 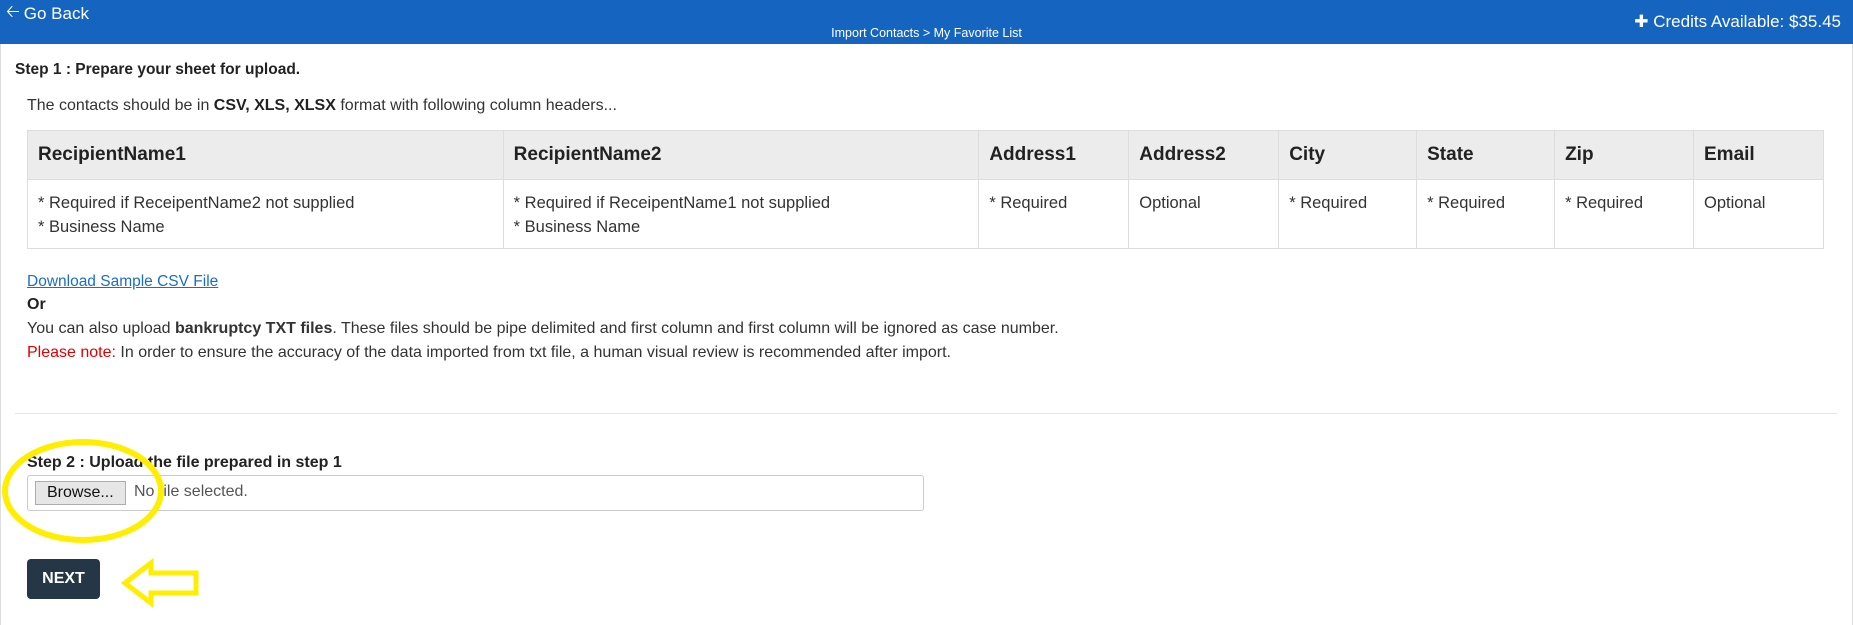 What do you see at coordinates (1054, 155) in the screenshot?
I see `column-header: Address1` at bounding box center [1054, 155].